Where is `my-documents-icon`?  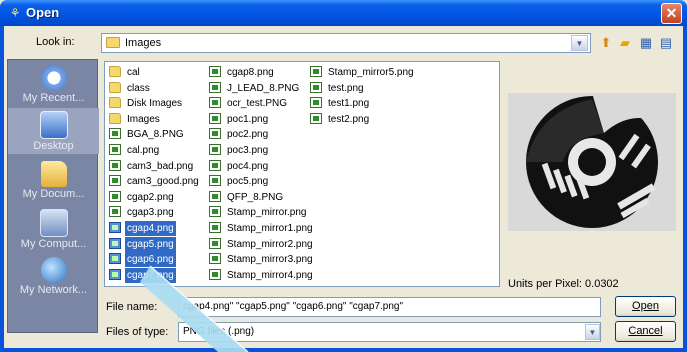 my-documents-icon is located at coordinates (53, 174).